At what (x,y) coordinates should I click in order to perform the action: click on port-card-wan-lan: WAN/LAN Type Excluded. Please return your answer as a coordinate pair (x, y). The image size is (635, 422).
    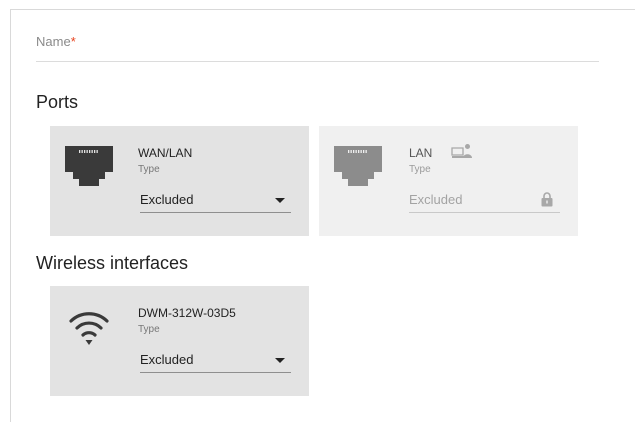
    Looking at the image, I should click on (179, 181).